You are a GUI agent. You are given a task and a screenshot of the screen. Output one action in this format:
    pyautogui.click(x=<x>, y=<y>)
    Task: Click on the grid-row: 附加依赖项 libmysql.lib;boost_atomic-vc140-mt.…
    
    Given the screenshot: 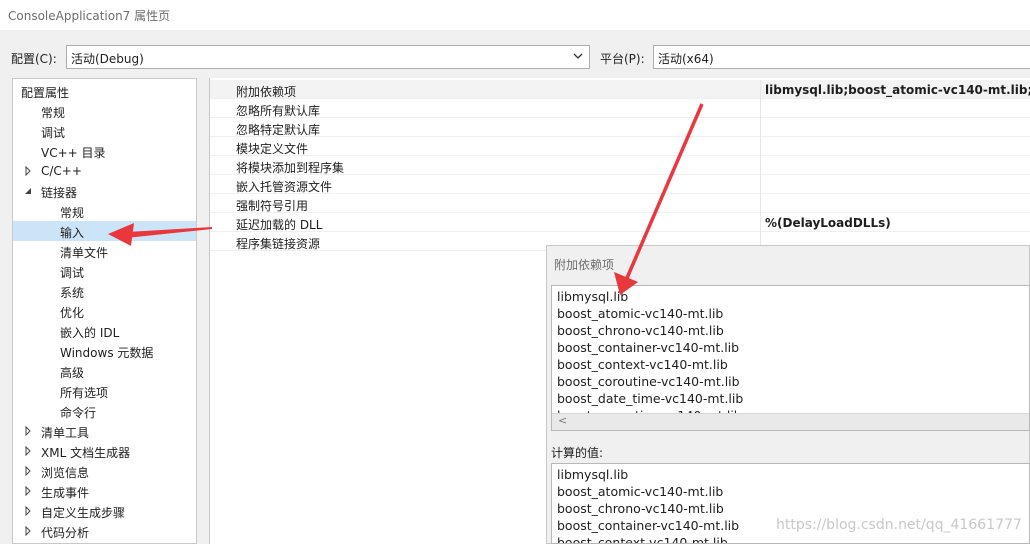 What is the action you would take?
    pyautogui.click(x=620, y=89)
    